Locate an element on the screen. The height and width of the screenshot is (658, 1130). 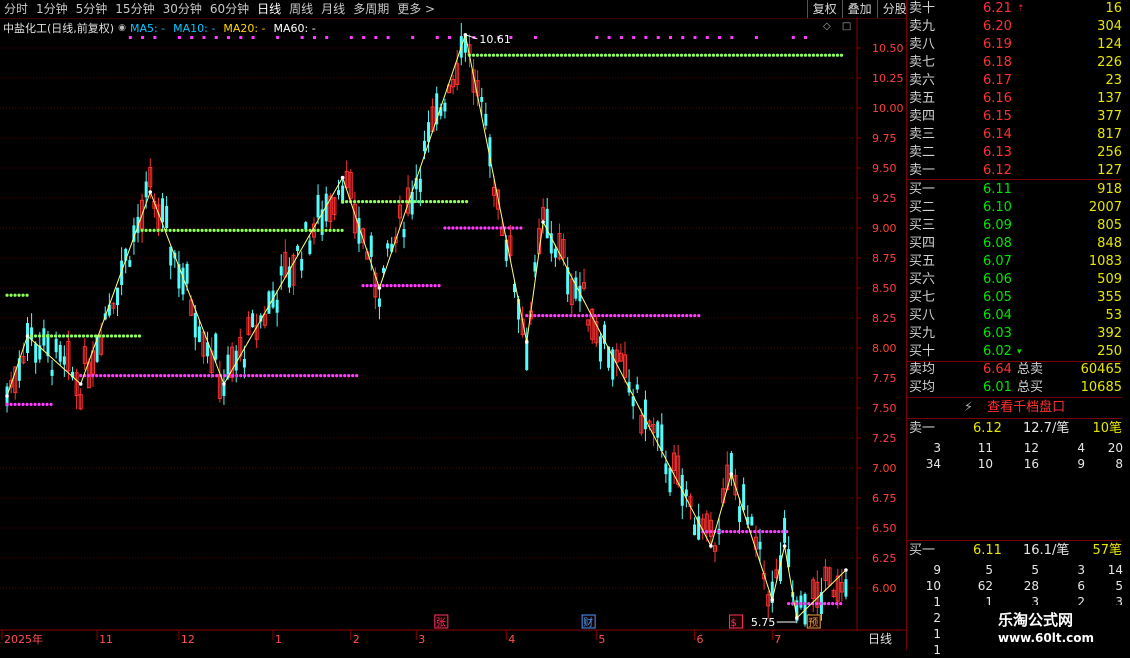
bid-row-8: 买八 6.04 53 is located at coordinates (1014, 316).